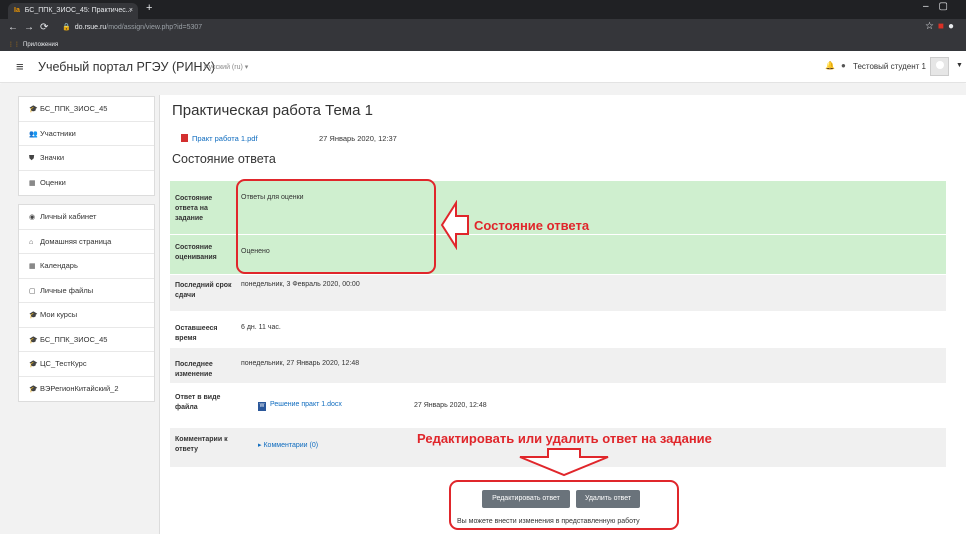  Describe the element at coordinates (90, 27) in the screenshot. I see `url-host: do.rsue.ru` at that location.